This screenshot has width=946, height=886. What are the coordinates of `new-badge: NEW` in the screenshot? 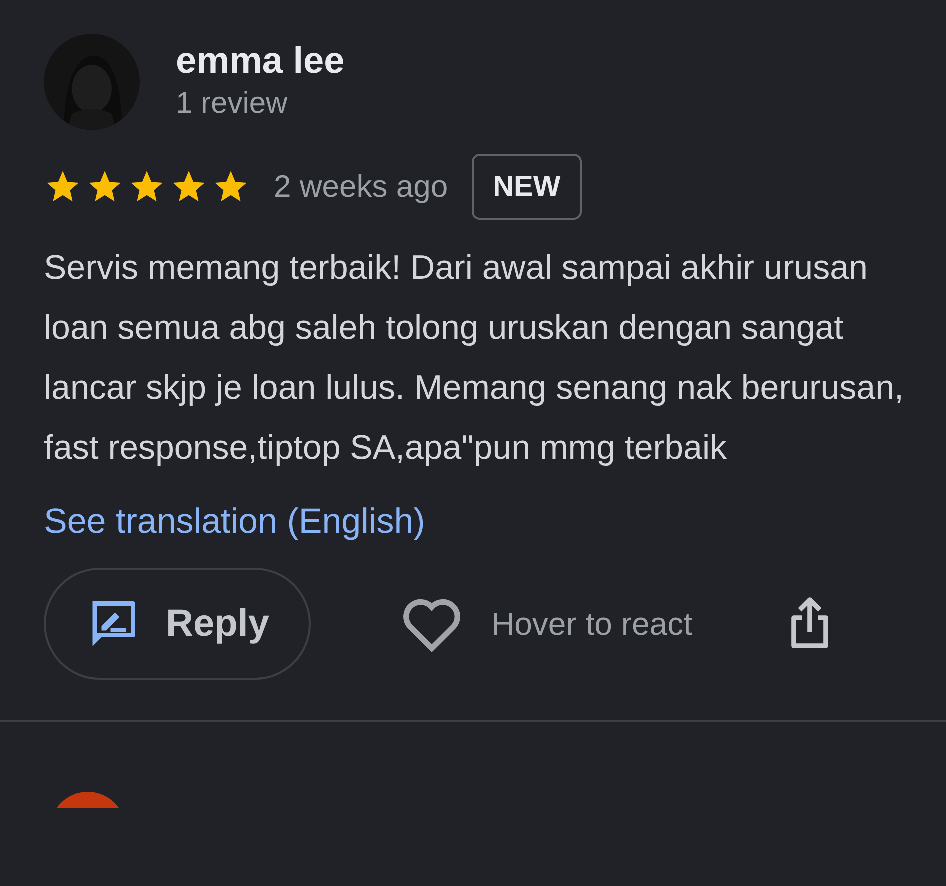 It's located at (527, 187).